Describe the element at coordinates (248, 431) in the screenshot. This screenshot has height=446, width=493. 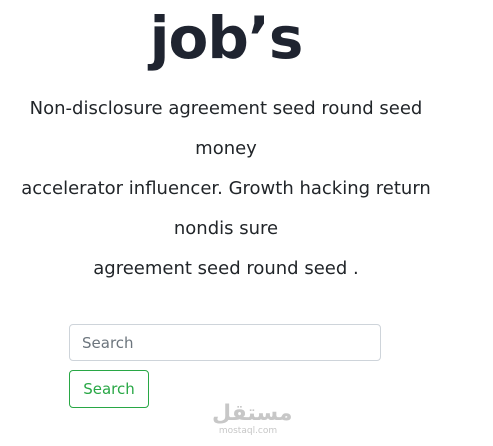
I see `watermark-latin: mostaql.com` at that location.